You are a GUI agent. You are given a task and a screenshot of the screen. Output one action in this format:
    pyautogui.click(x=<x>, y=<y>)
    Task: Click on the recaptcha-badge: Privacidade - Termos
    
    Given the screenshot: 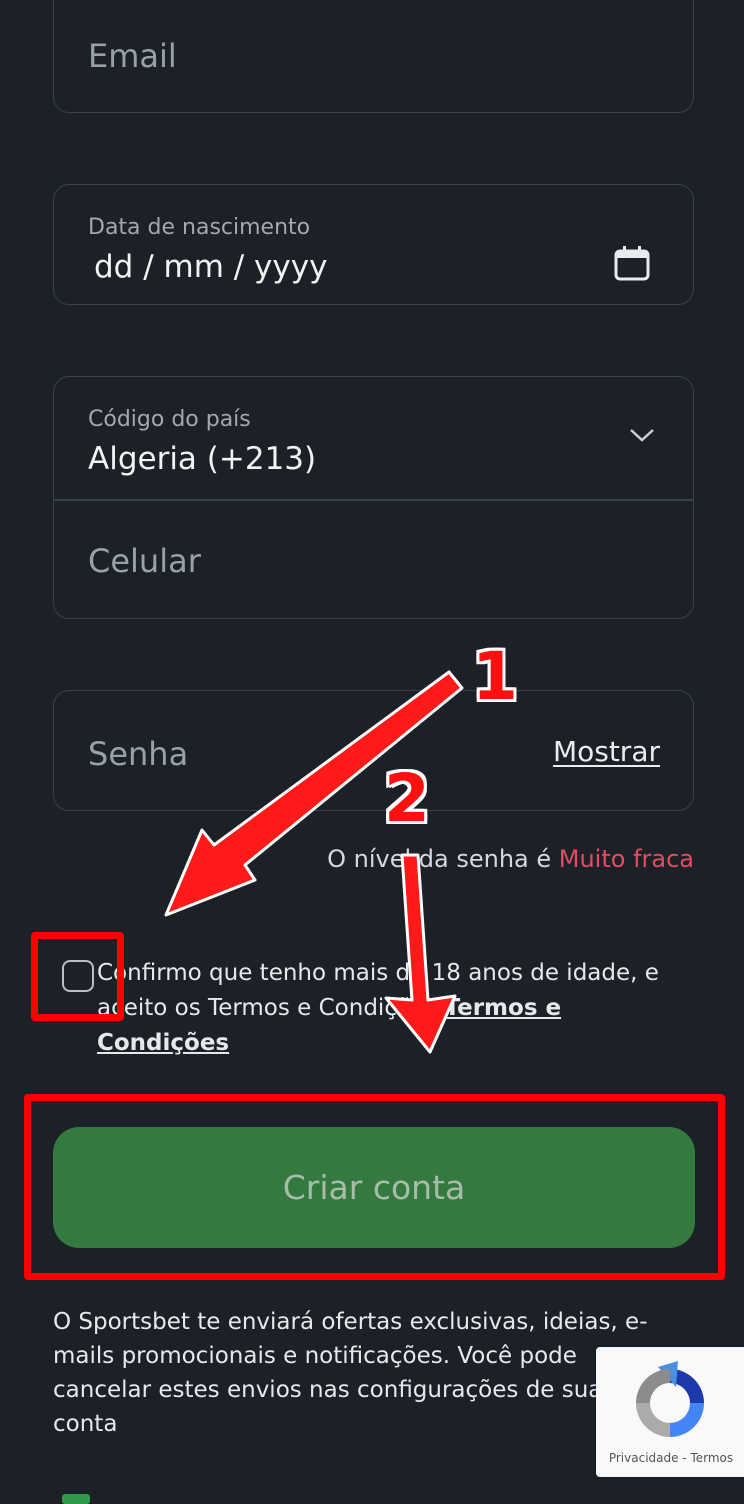 What is the action you would take?
    pyautogui.click(x=670, y=1412)
    